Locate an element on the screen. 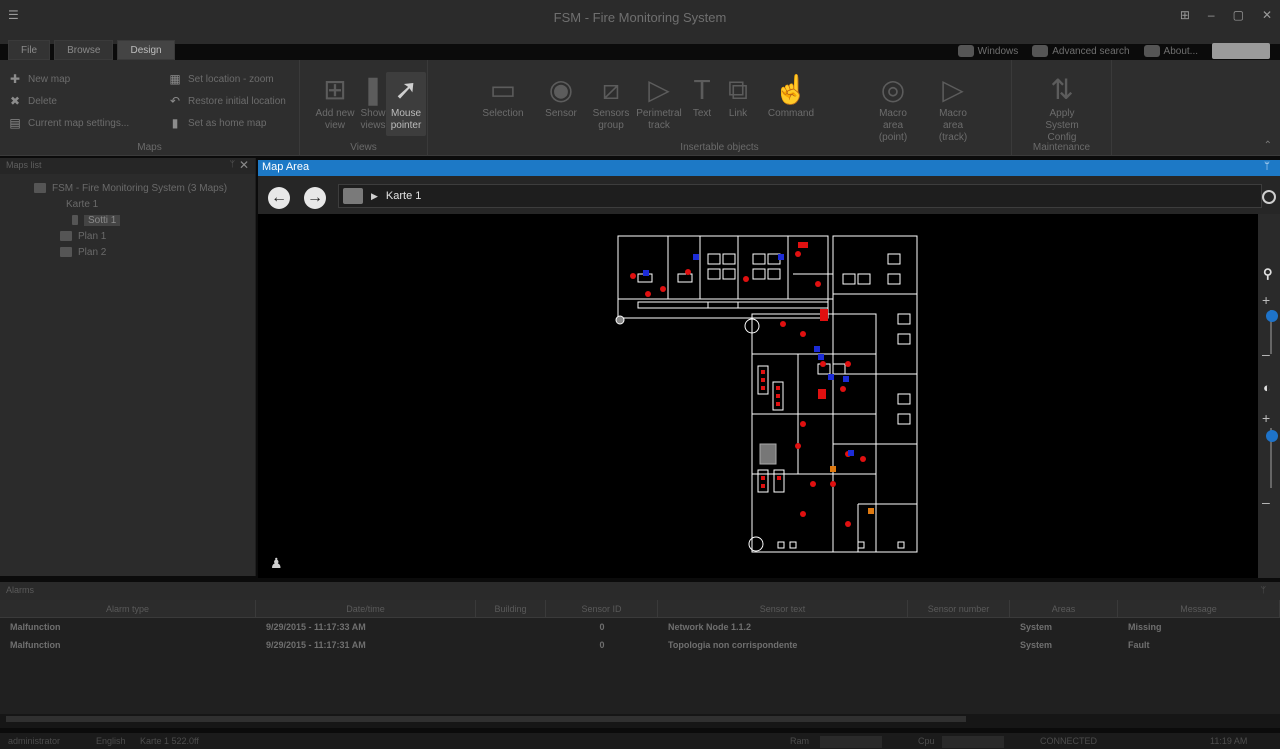 This screenshot has height=749, width=1280. tree-item-root: FSM - Fire Monitoring System (3 Maps) is located at coordinates (127, 188).